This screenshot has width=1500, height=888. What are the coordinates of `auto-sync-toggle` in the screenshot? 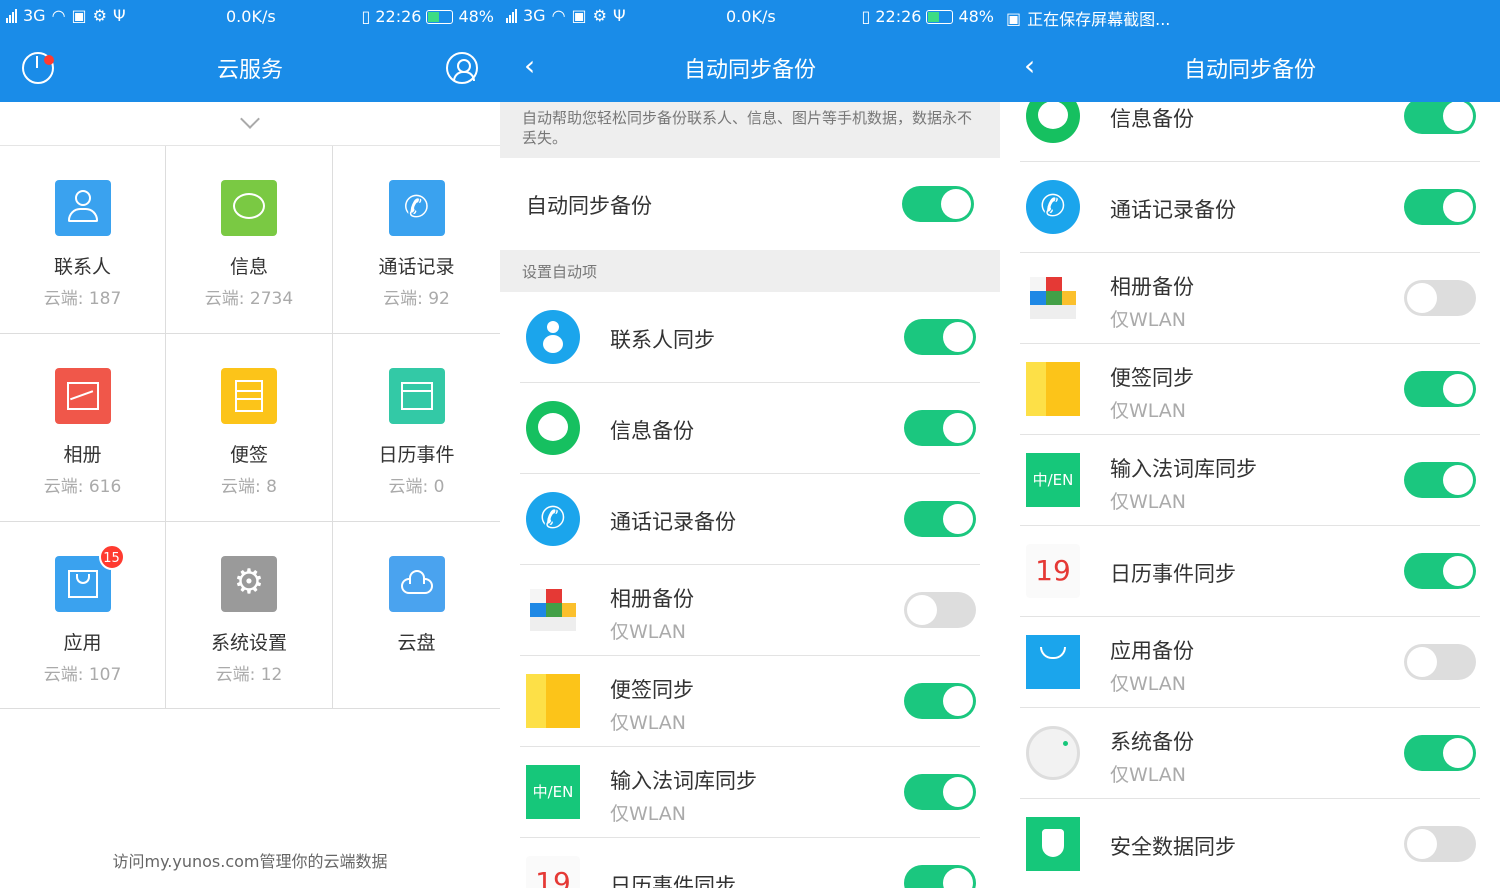 It's located at (938, 204).